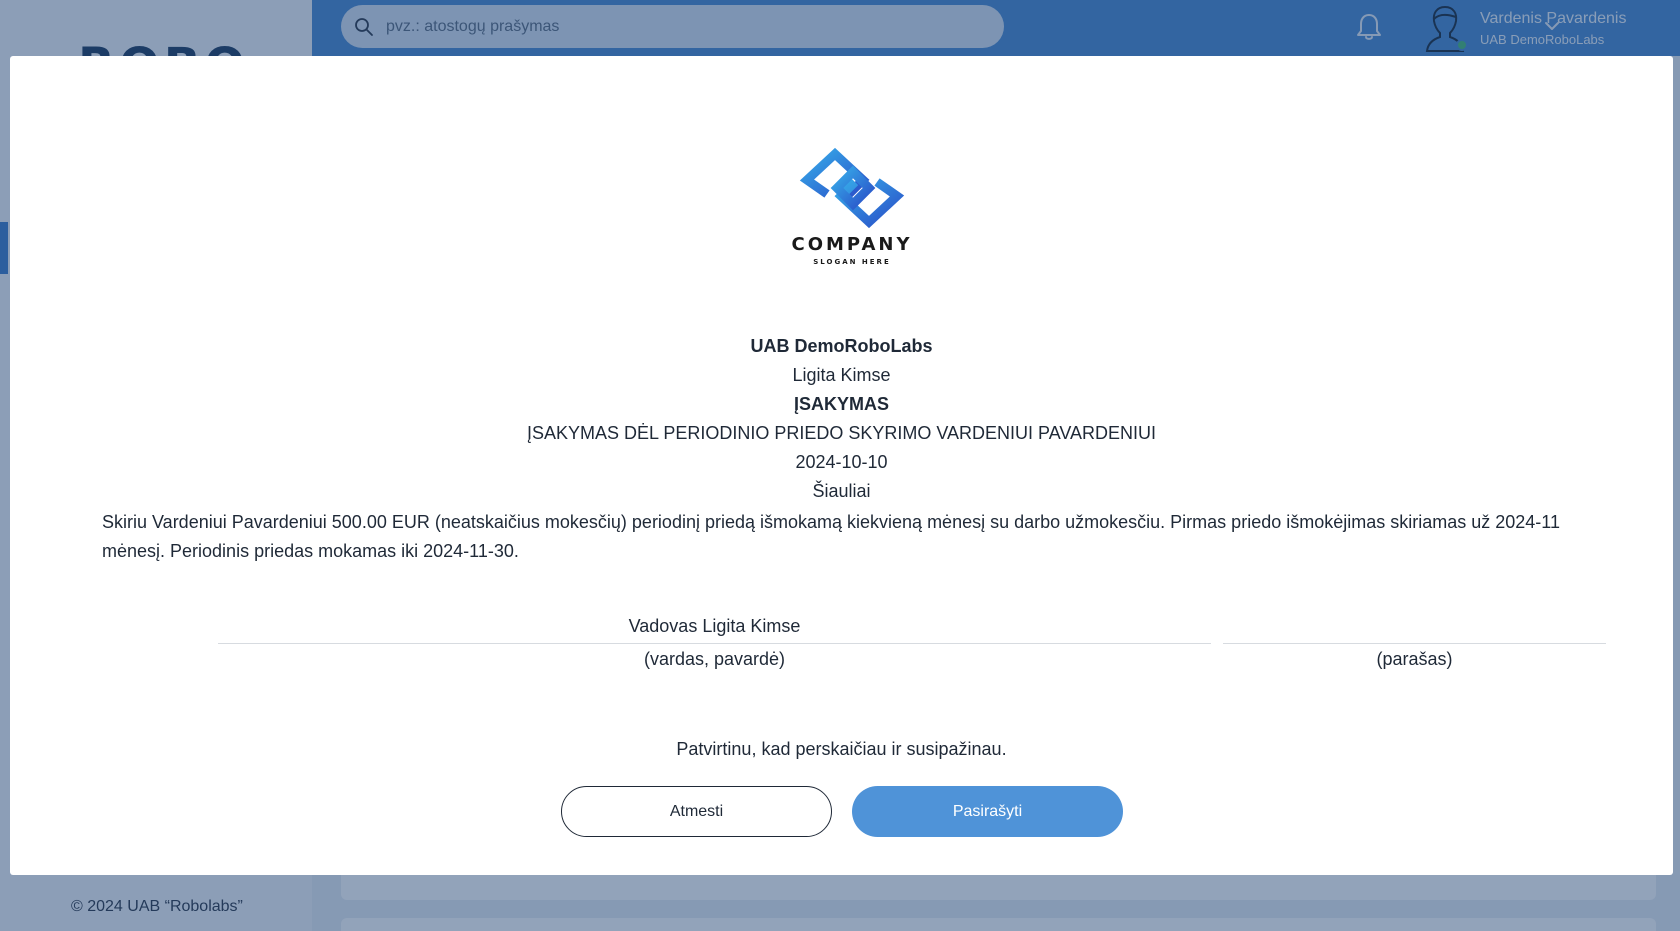 This screenshot has width=1680, height=931. What do you see at coordinates (852, 244) in the screenshot?
I see `logo-company-text: COMPANY` at bounding box center [852, 244].